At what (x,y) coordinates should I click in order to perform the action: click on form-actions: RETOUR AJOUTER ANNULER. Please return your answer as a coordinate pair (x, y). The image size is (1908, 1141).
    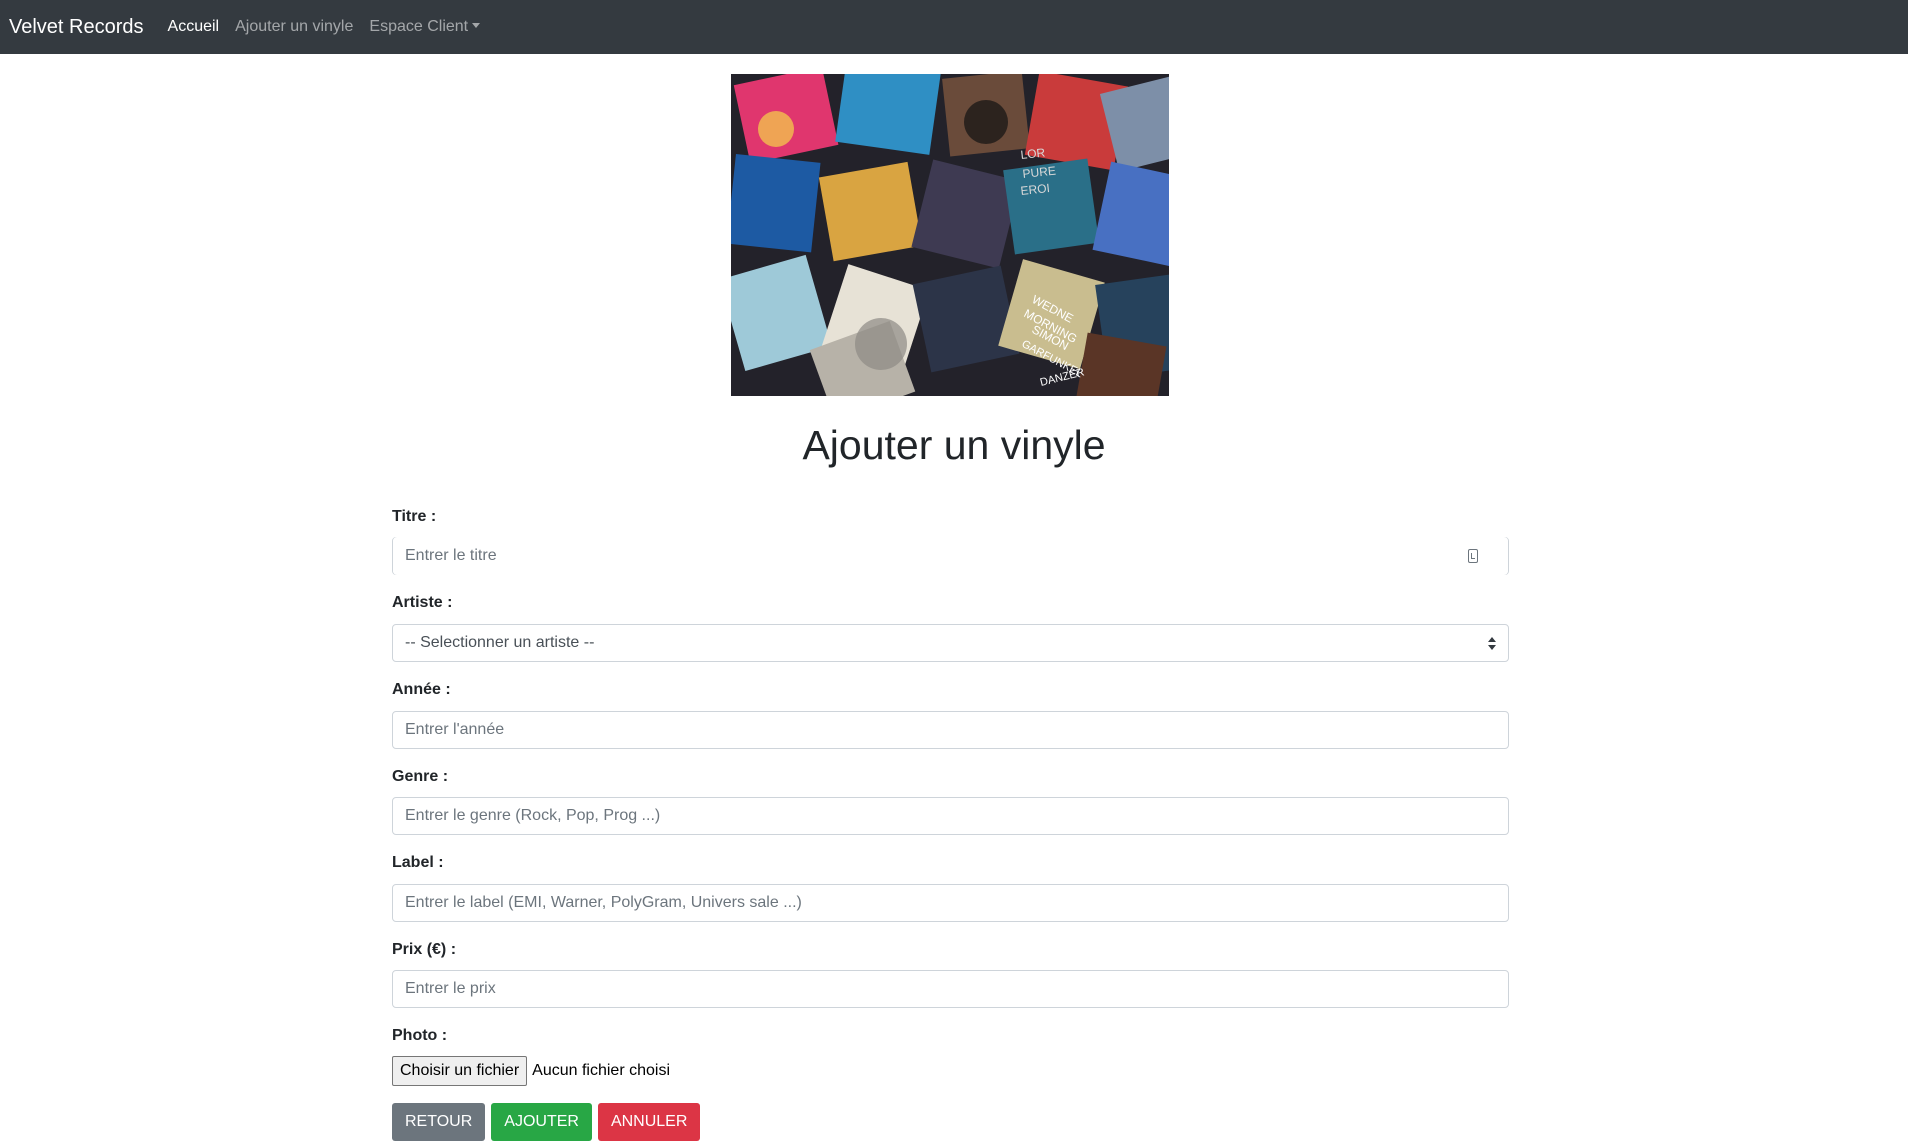
    Looking at the image, I should click on (549, 1122).